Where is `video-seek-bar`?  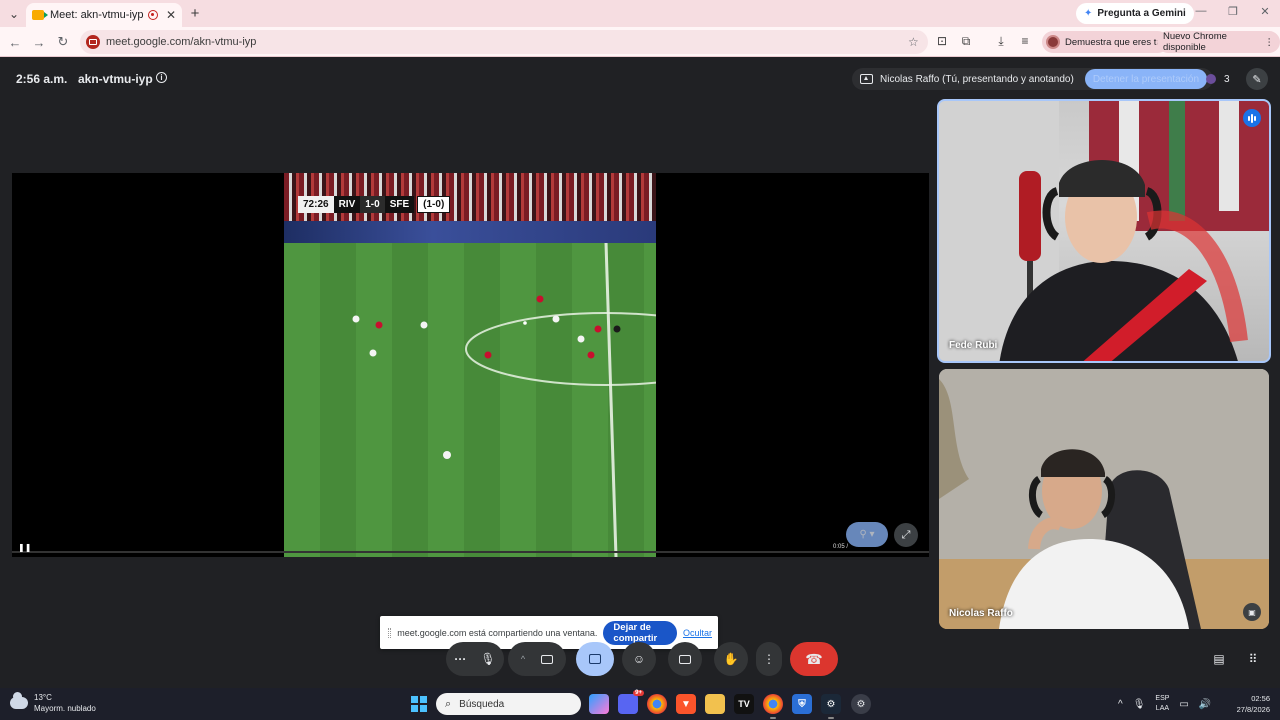
video-seek-bar is located at coordinates (470, 552).